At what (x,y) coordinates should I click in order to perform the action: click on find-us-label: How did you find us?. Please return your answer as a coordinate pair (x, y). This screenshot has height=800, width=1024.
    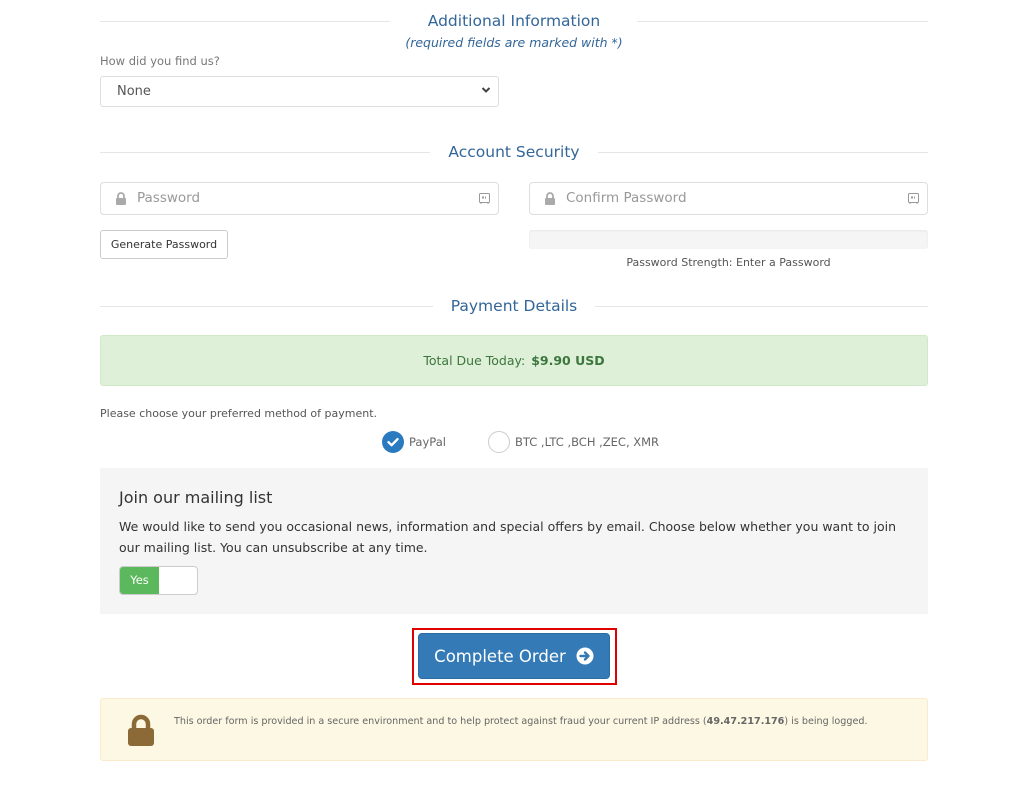
    Looking at the image, I should click on (160, 61).